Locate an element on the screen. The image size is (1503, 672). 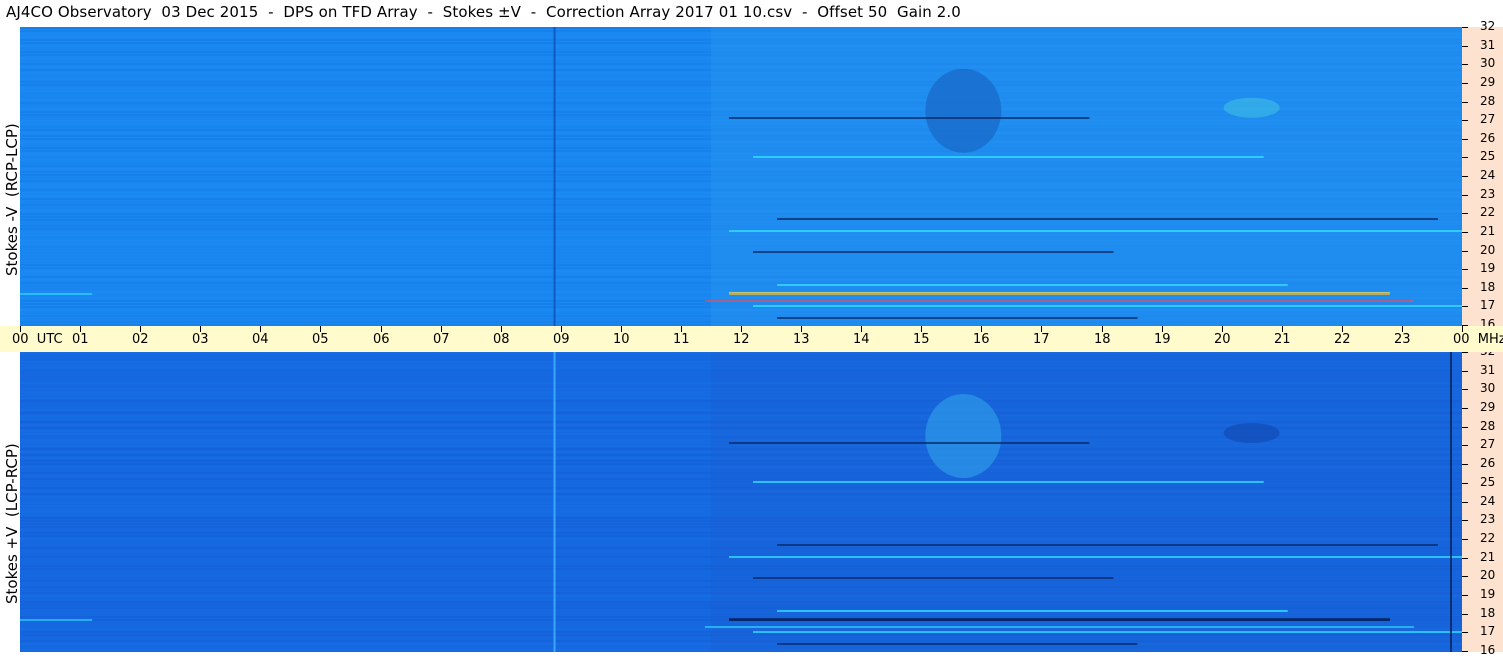
time-tick-label: 06 is located at coordinates (381, 339).